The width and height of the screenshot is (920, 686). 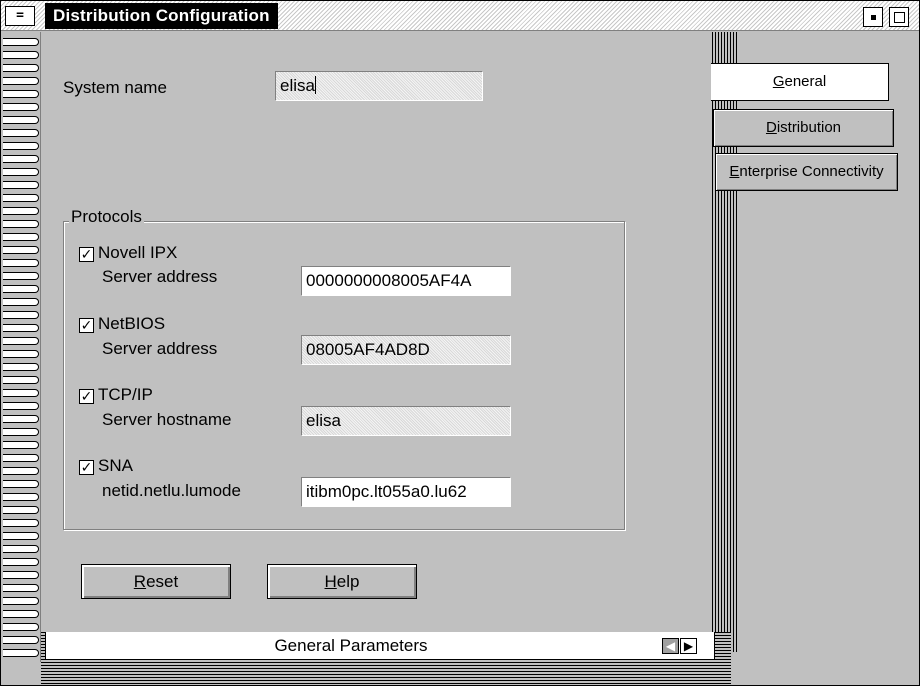 What do you see at coordinates (460, 16) in the screenshot?
I see `title-bar: = Distribution Configuration` at bounding box center [460, 16].